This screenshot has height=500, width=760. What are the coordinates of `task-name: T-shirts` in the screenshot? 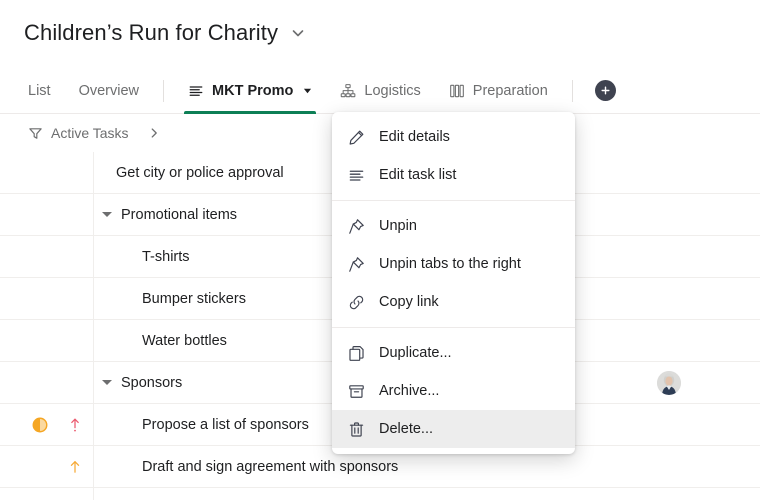 It's located at (166, 256).